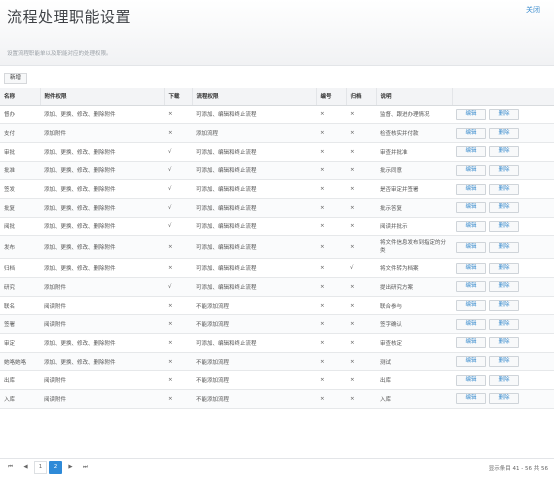 The width and height of the screenshot is (554, 479). What do you see at coordinates (16, 78) in the screenshot?
I see `new-button: 新增` at bounding box center [16, 78].